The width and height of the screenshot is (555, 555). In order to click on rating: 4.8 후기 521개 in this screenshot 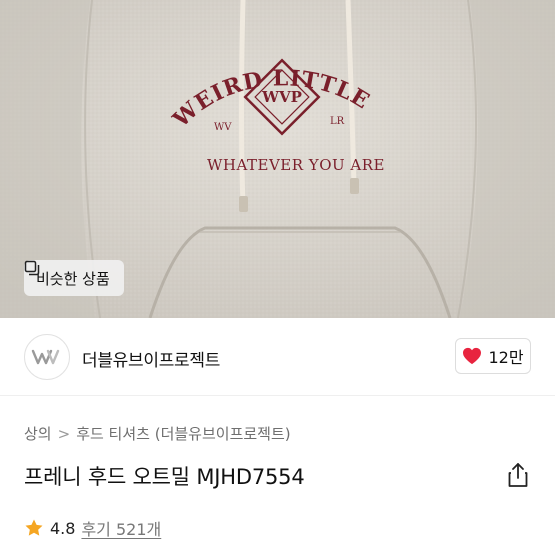, I will do `click(92, 528)`.